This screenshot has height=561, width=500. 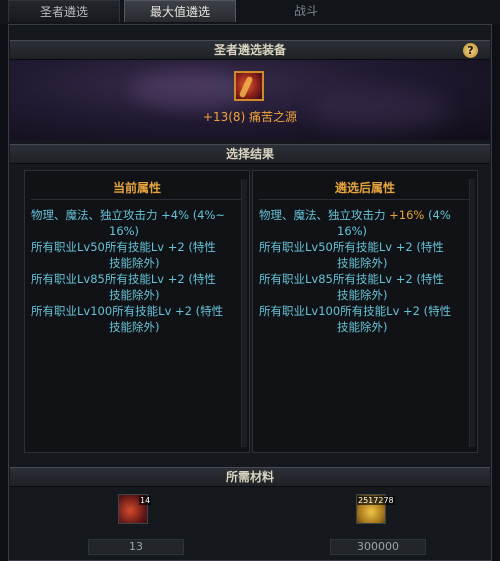 I want to click on material-required-count: 13, so click(x=136, y=547).